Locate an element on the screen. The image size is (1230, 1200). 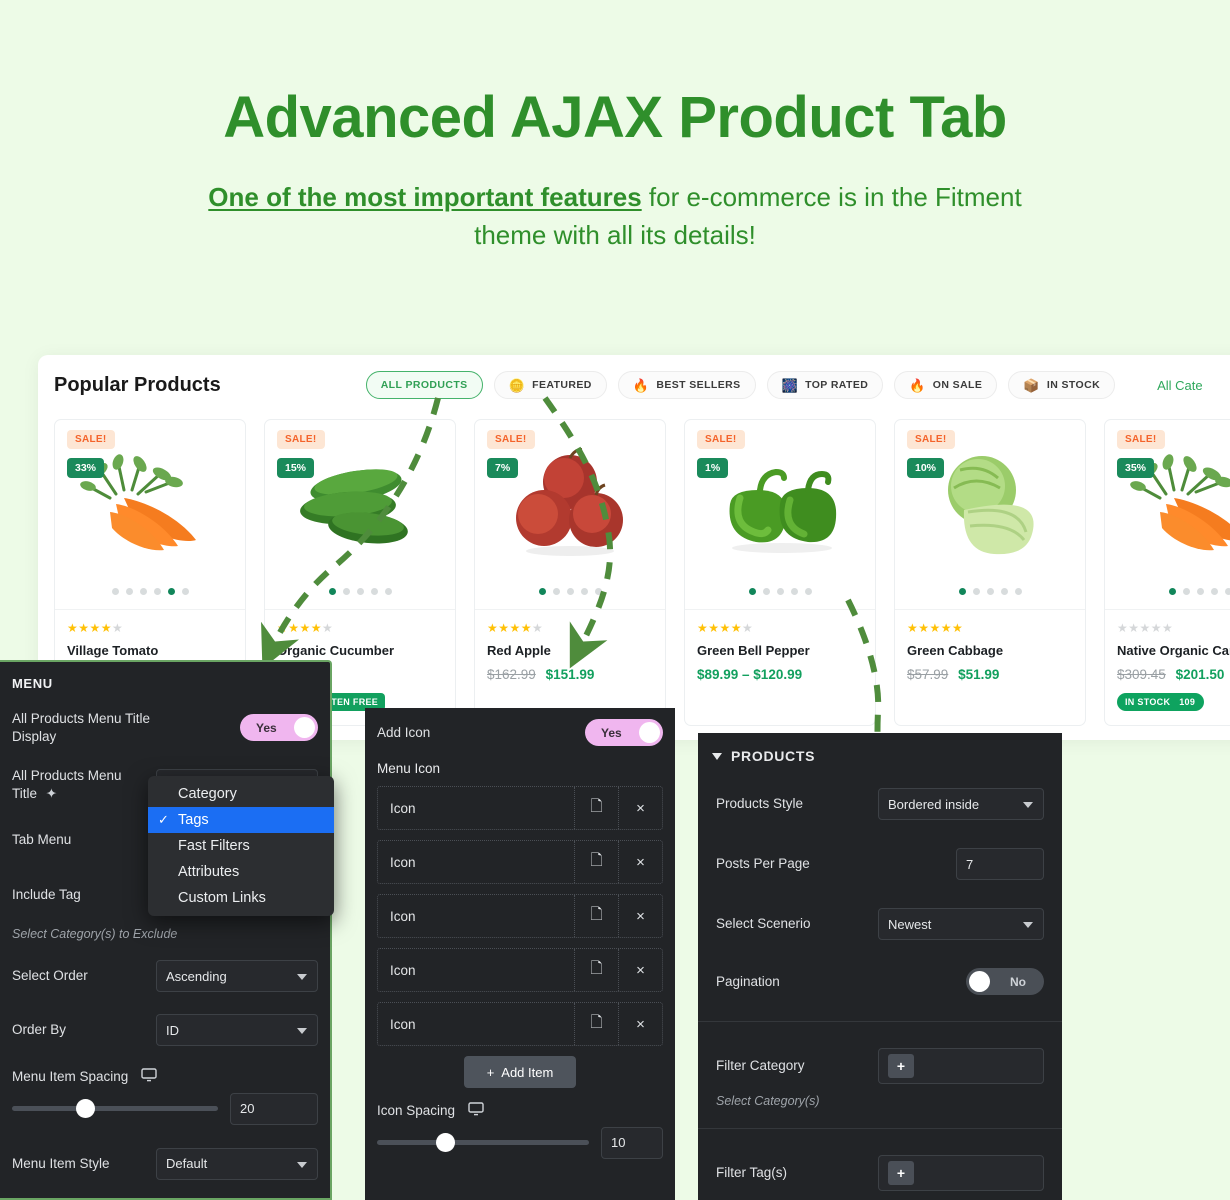
menu-item-spacing-slider is located at coordinates (115, 1109).